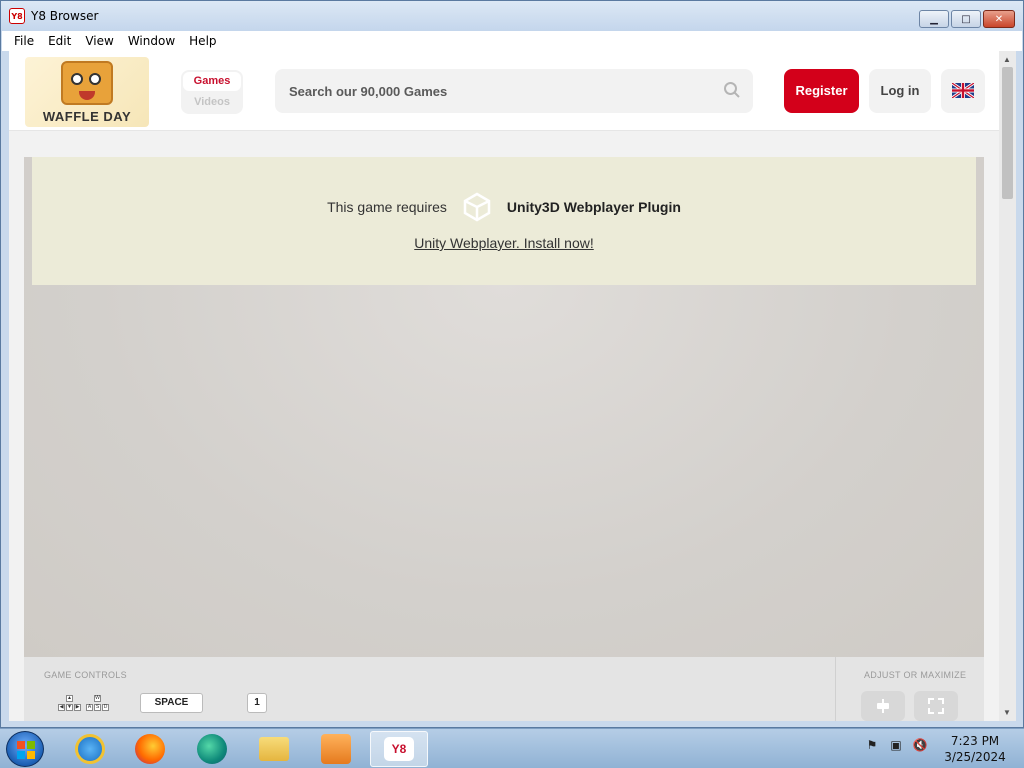 Image resolution: width=1024 pixels, height=768 pixels. I want to click on menu-window: Window, so click(151, 41).